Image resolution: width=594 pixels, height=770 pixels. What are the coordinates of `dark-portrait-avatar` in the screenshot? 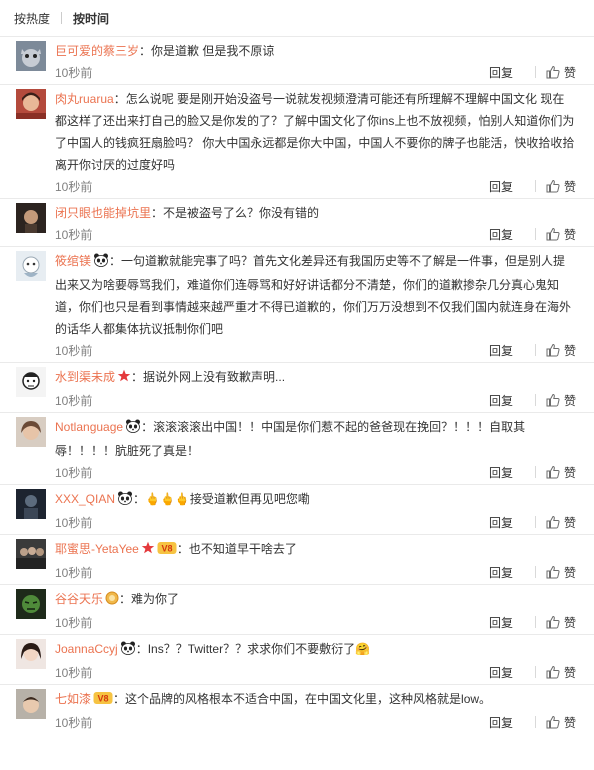 It's located at (31, 218).